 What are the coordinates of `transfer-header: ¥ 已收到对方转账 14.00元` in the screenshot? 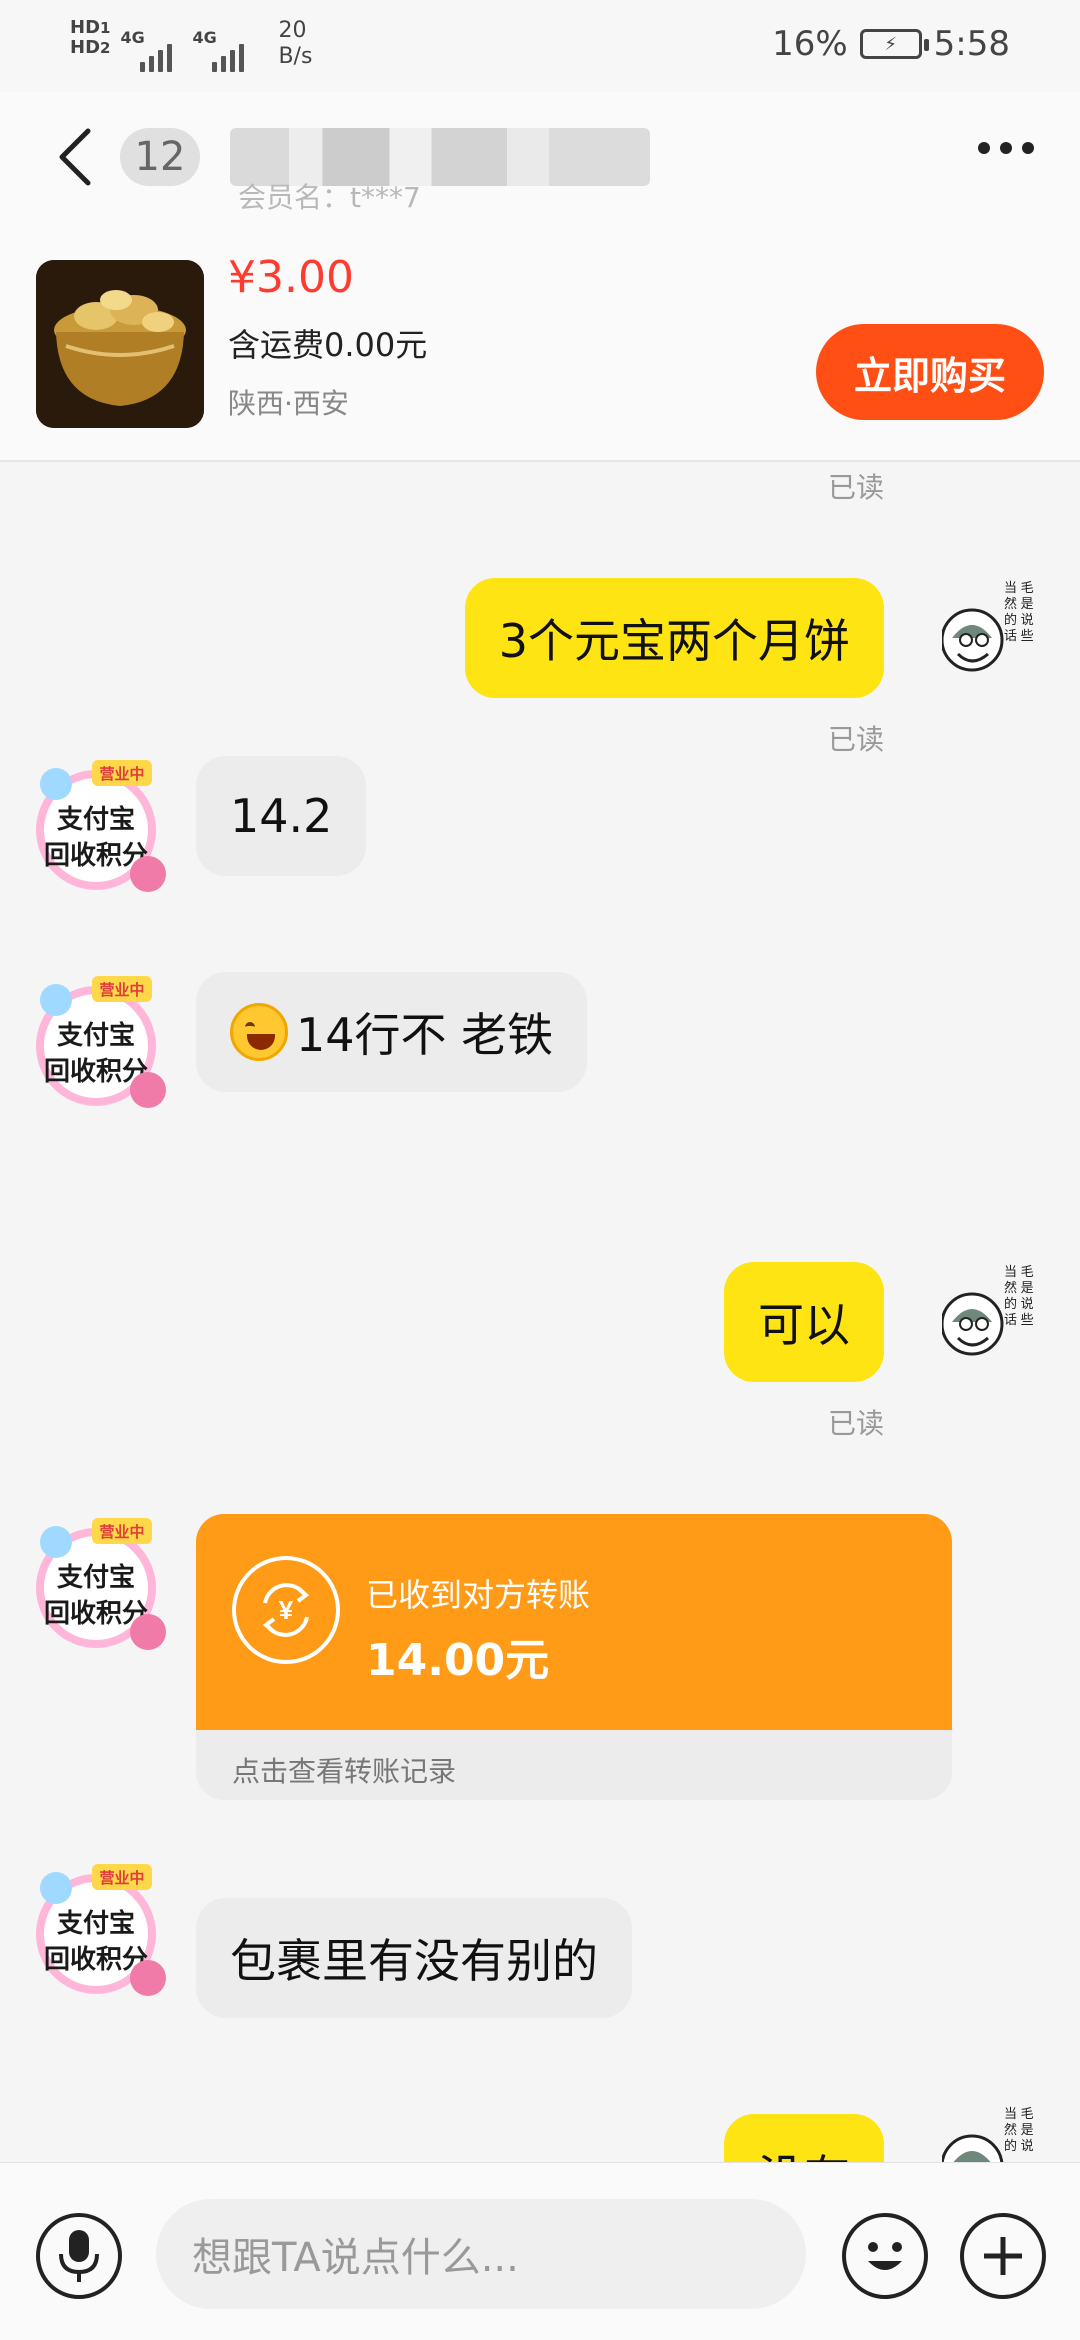 It's located at (574, 1622).